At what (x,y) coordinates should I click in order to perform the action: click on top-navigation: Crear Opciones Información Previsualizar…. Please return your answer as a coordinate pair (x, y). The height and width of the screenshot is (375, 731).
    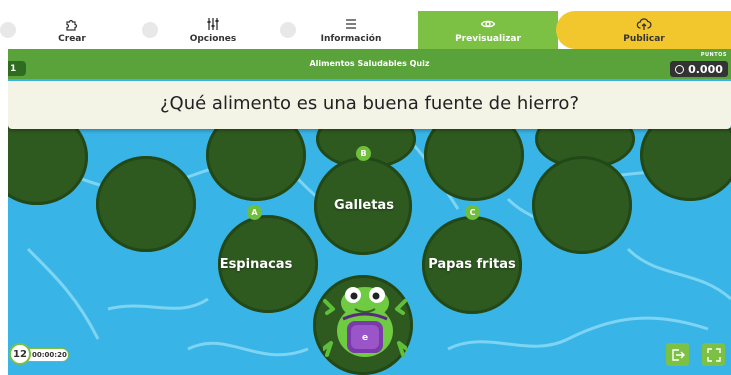
    Looking at the image, I should click on (365, 30).